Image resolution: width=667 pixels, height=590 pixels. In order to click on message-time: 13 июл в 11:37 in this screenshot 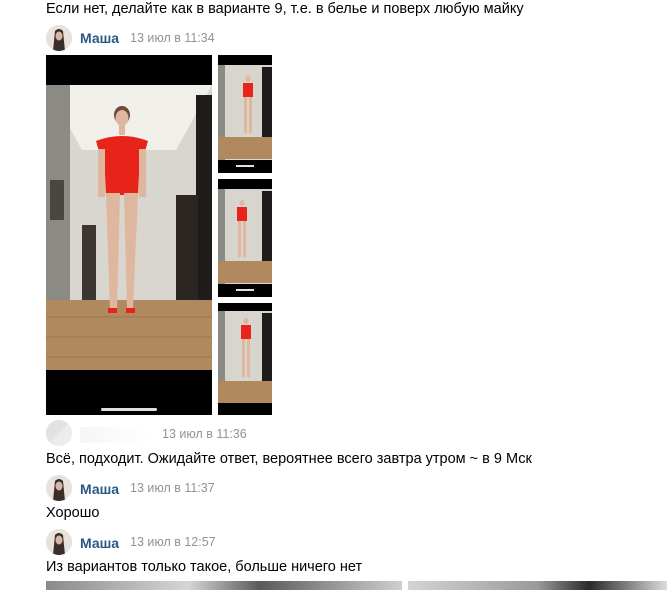, I will do `click(172, 488)`.